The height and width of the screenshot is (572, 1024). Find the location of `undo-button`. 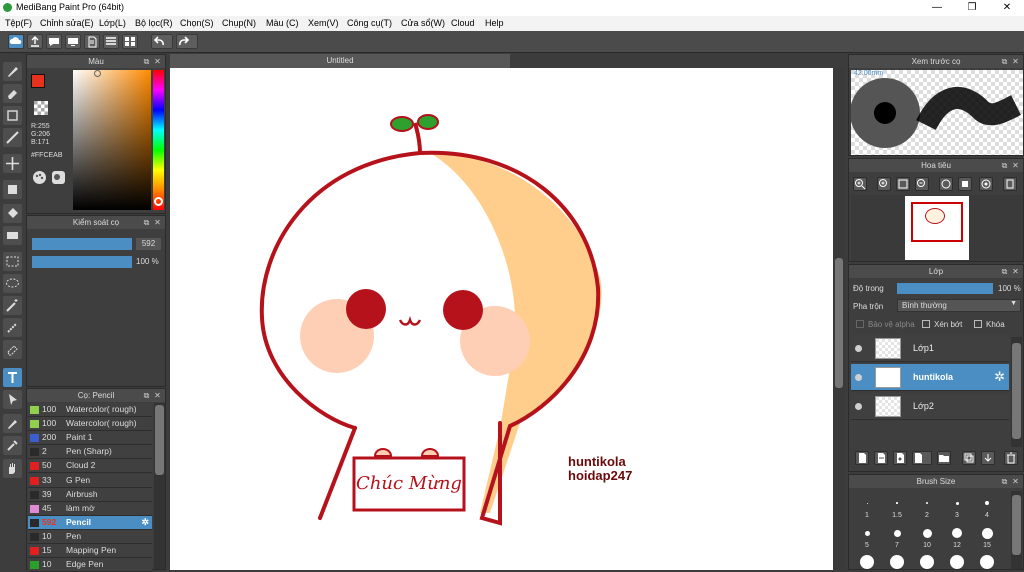

undo-button is located at coordinates (162, 41).